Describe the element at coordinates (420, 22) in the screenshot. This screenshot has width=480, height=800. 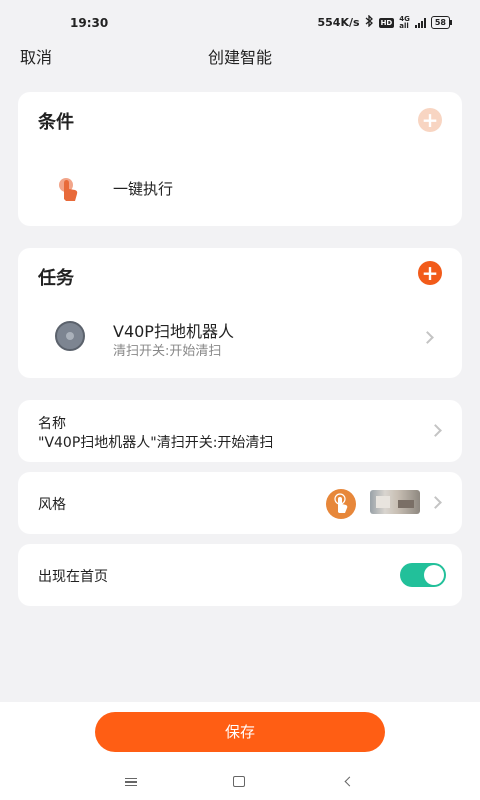
I see `signal-icon` at that location.